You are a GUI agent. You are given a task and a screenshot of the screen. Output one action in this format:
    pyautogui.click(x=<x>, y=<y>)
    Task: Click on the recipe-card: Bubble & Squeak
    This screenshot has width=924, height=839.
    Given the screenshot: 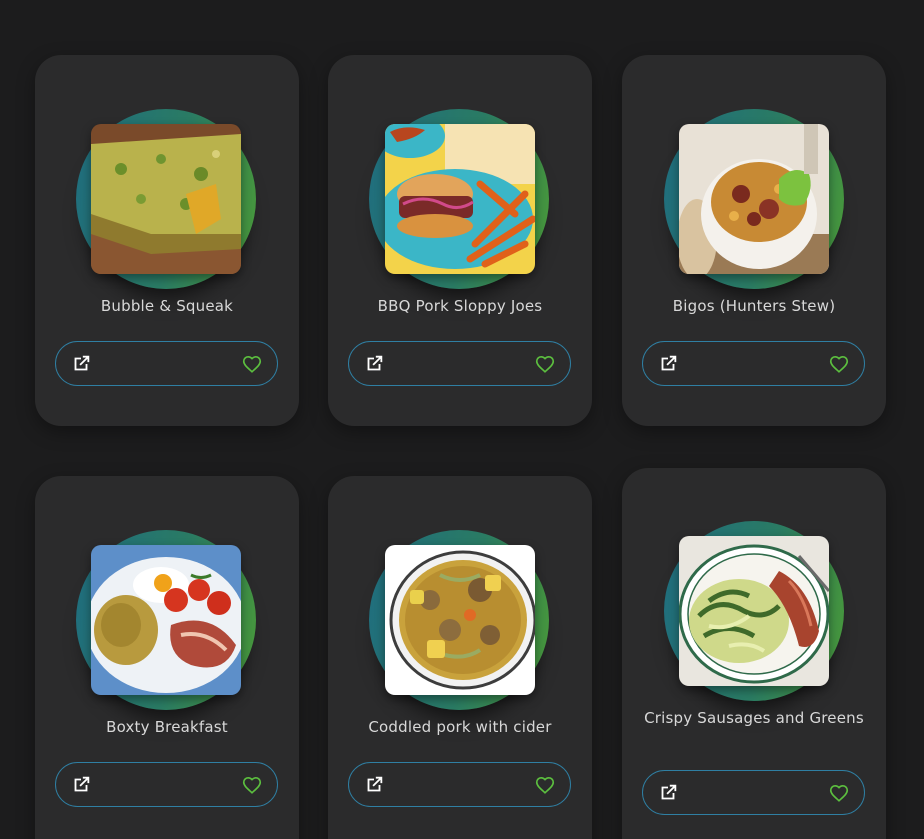 What is the action you would take?
    pyautogui.click(x=167, y=240)
    